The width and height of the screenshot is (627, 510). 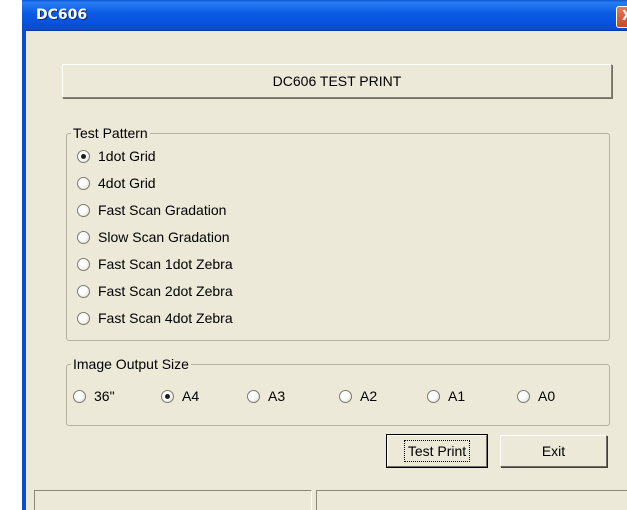 What do you see at coordinates (536, 396) in the screenshot?
I see `radio-size-a0: A0` at bounding box center [536, 396].